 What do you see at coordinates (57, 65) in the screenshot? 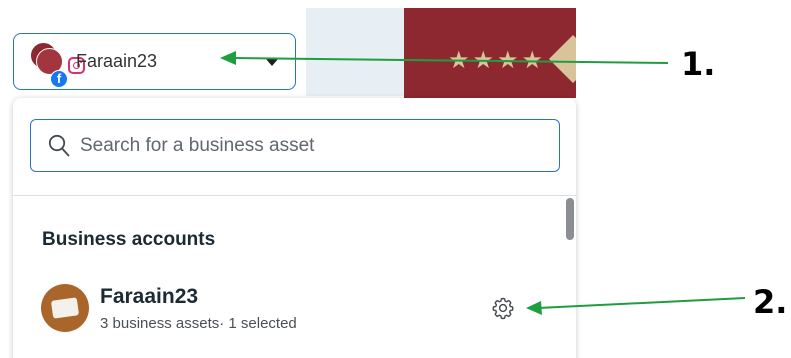
I see `account-avatar-stack: f` at bounding box center [57, 65].